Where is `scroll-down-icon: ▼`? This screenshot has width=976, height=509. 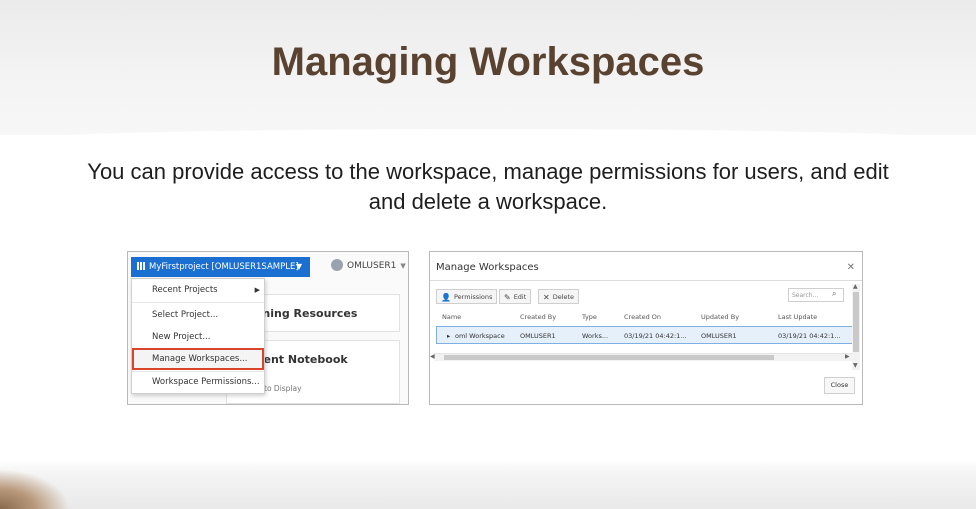
scroll-down-icon: ▼ is located at coordinates (855, 365).